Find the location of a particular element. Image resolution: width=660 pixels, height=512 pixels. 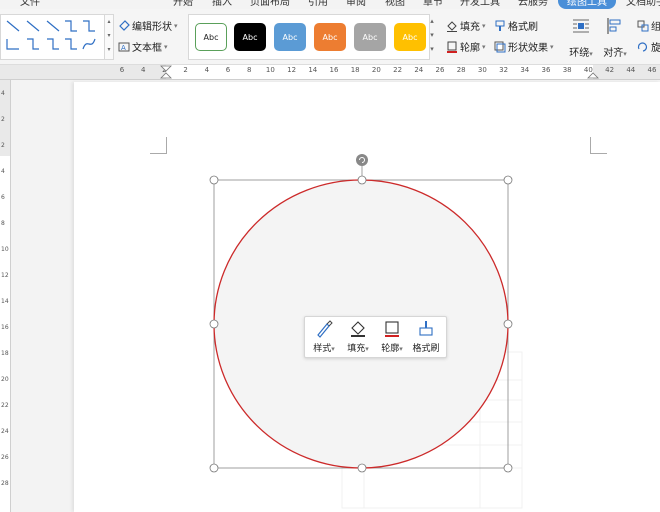

shape-effect-button: 形状效果 ▾ is located at coordinates (524, 46).